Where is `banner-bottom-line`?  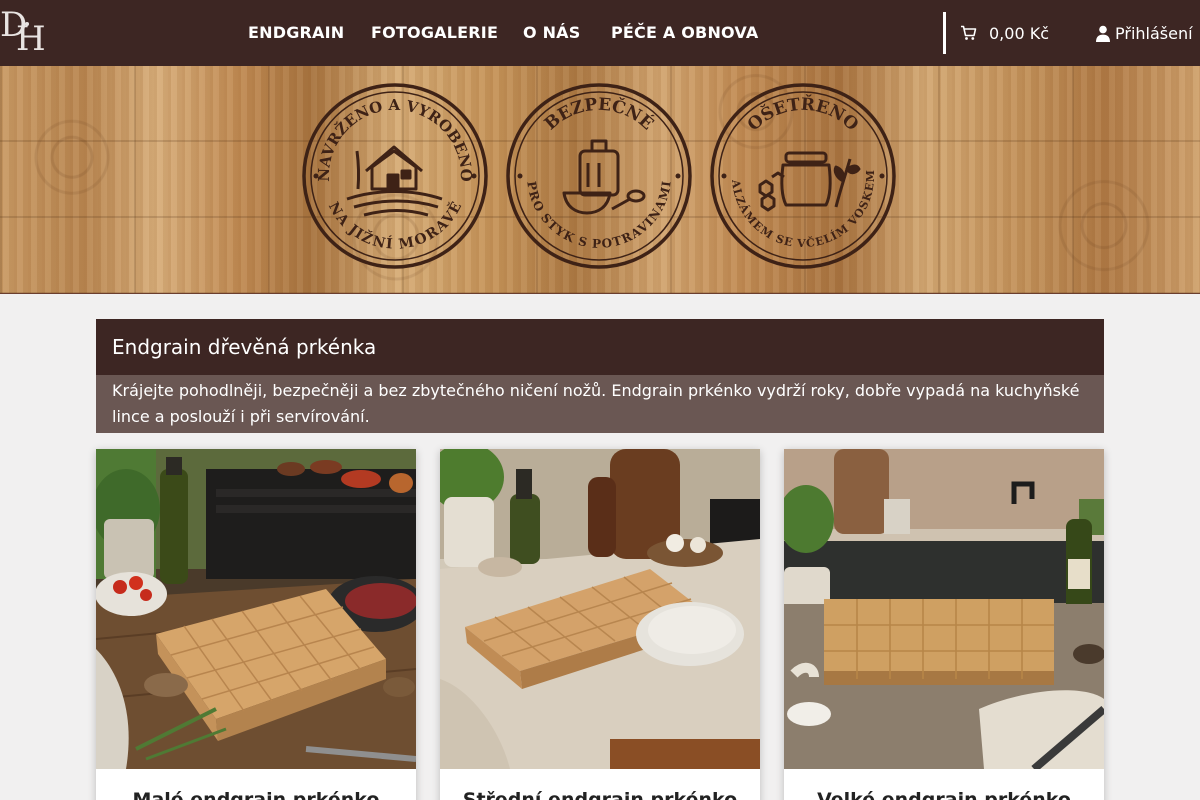 banner-bottom-line is located at coordinates (600, 293).